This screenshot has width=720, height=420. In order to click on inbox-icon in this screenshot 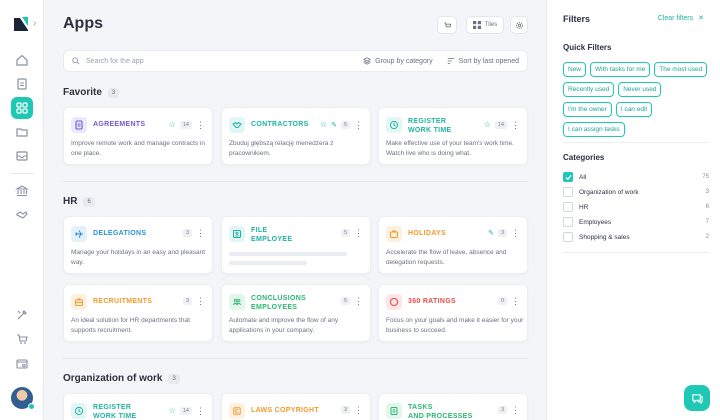, I will do `click(22, 156)`.